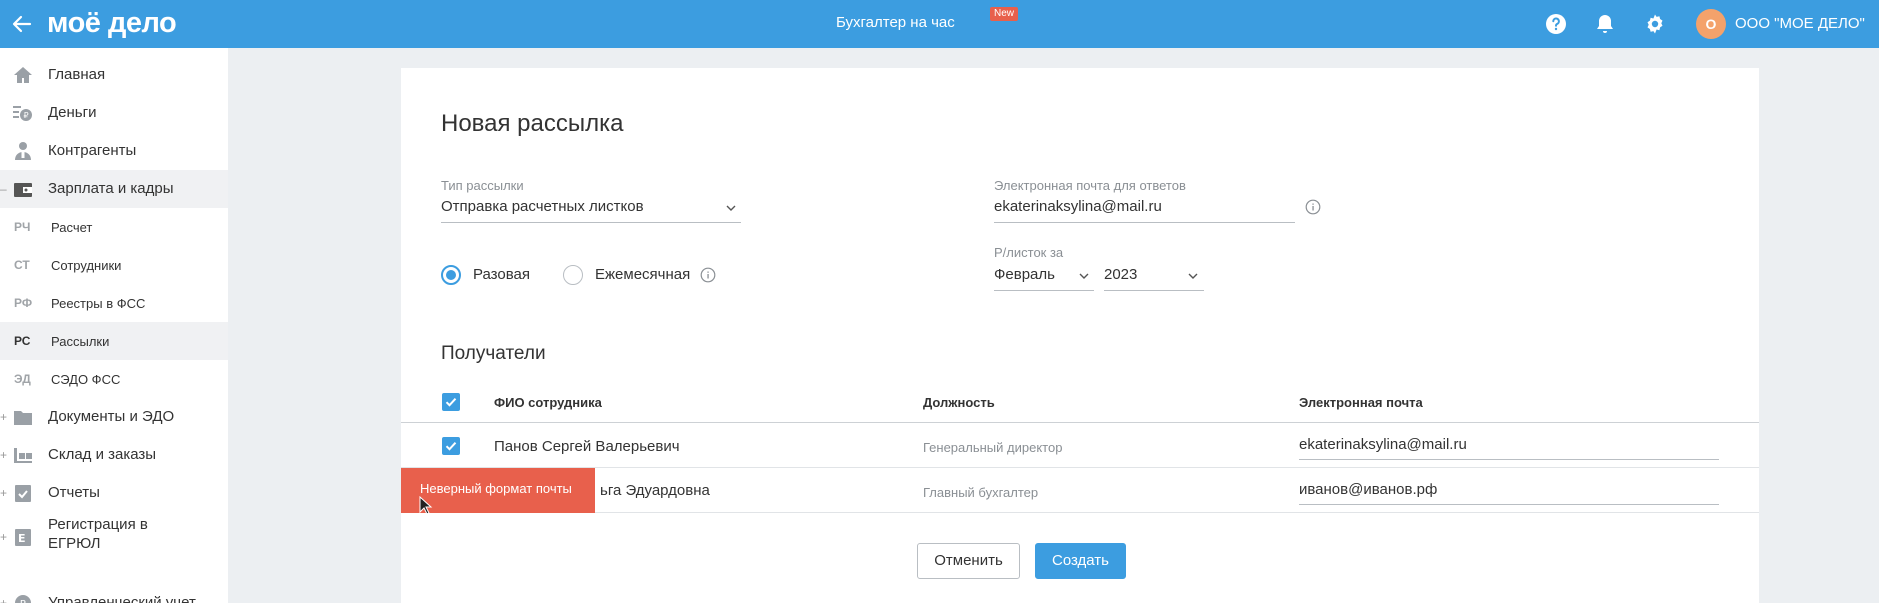 The height and width of the screenshot is (603, 1879). I want to click on sidebar-subitem-fss-registers: РФ Реестры в ФСС, so click(114, 303).